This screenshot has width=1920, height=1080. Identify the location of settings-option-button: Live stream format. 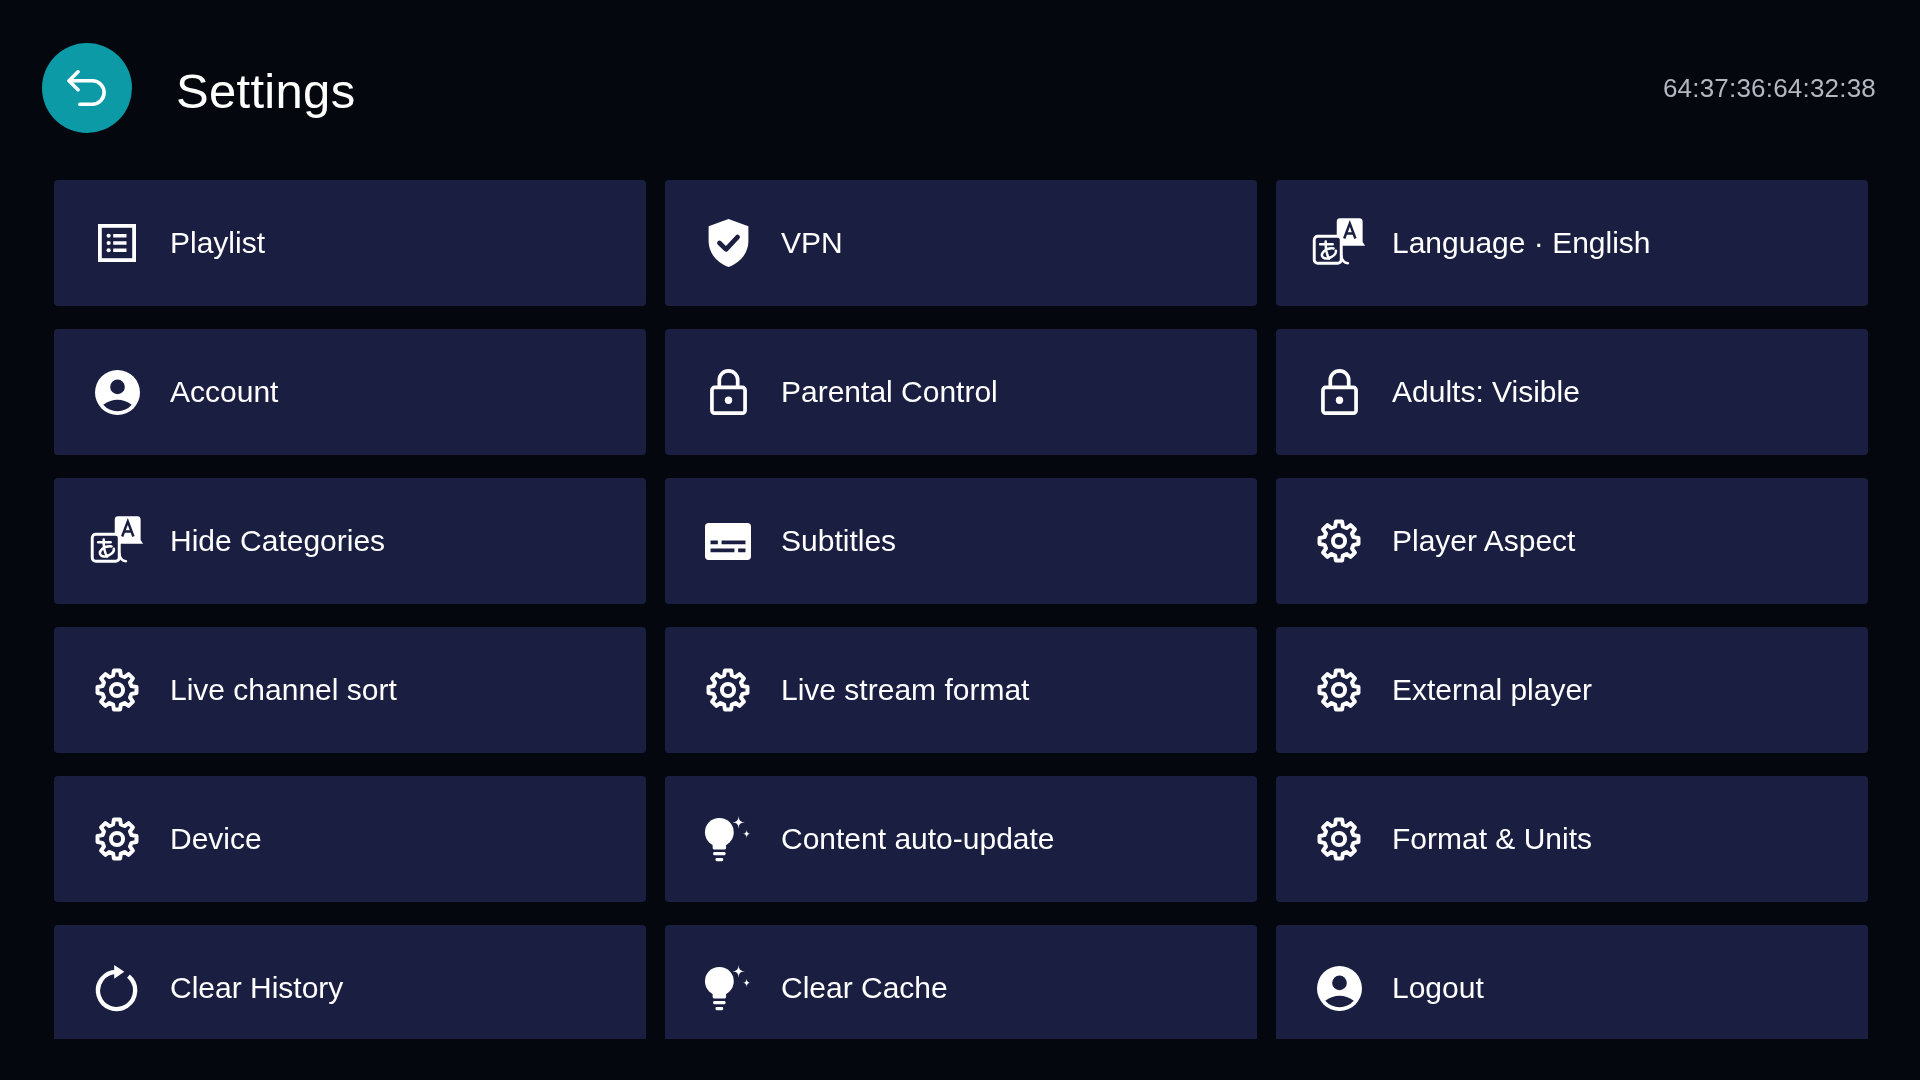
(961, 690).